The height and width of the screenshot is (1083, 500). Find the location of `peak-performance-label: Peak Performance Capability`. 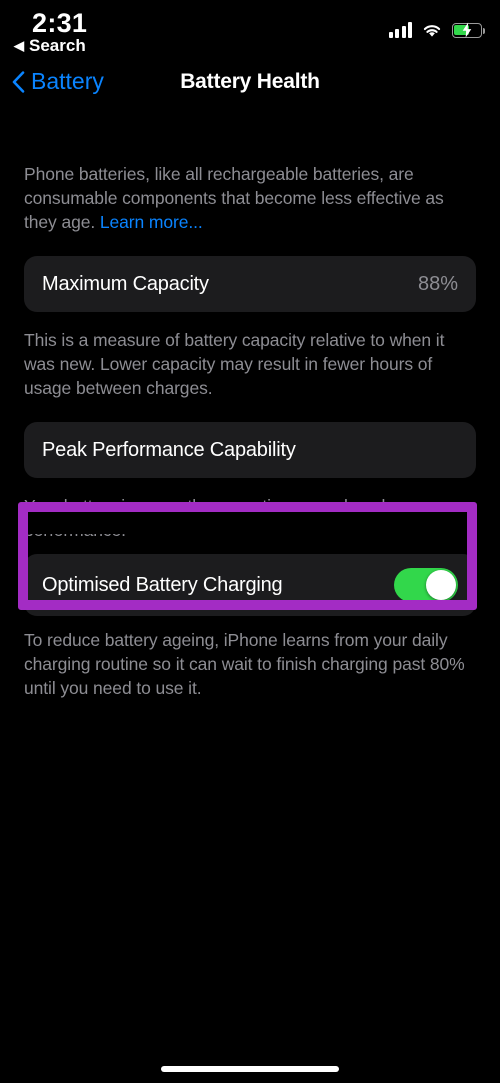

peak-performance-label: Peak Performance Capability is located at coordinates (169, 449).